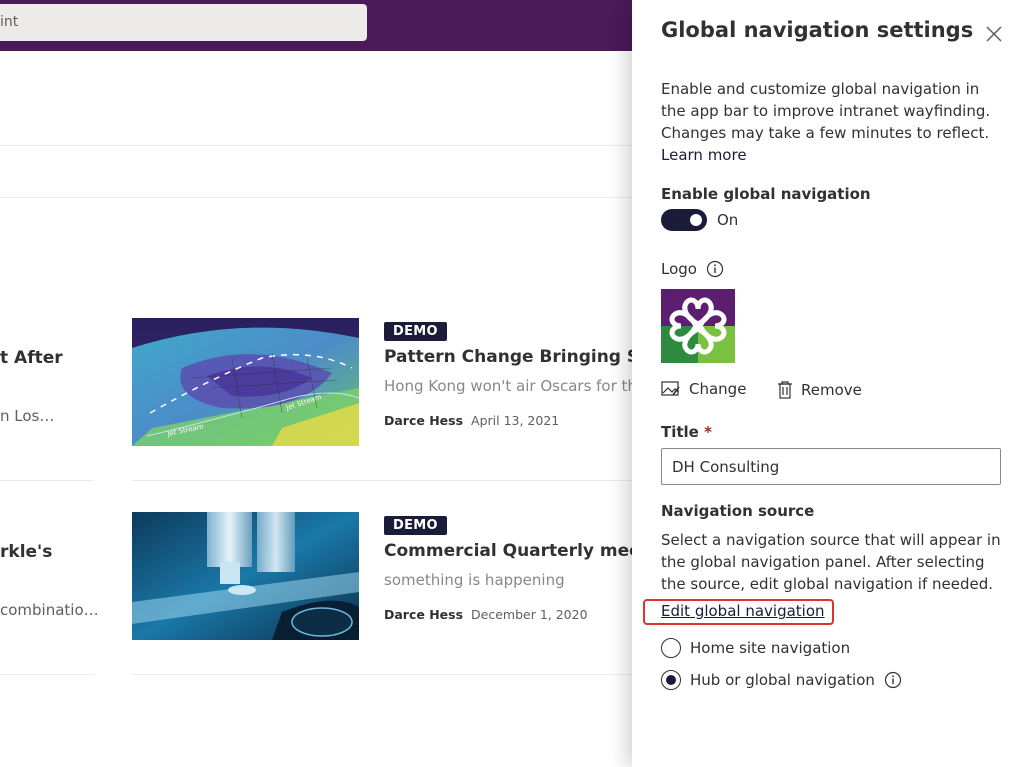 The height and width of the screenshot is (767, 1024). Describe the element at coordinates (817, 30) in the screenshot. I see `panel-title: Global navigation settings` at that location.